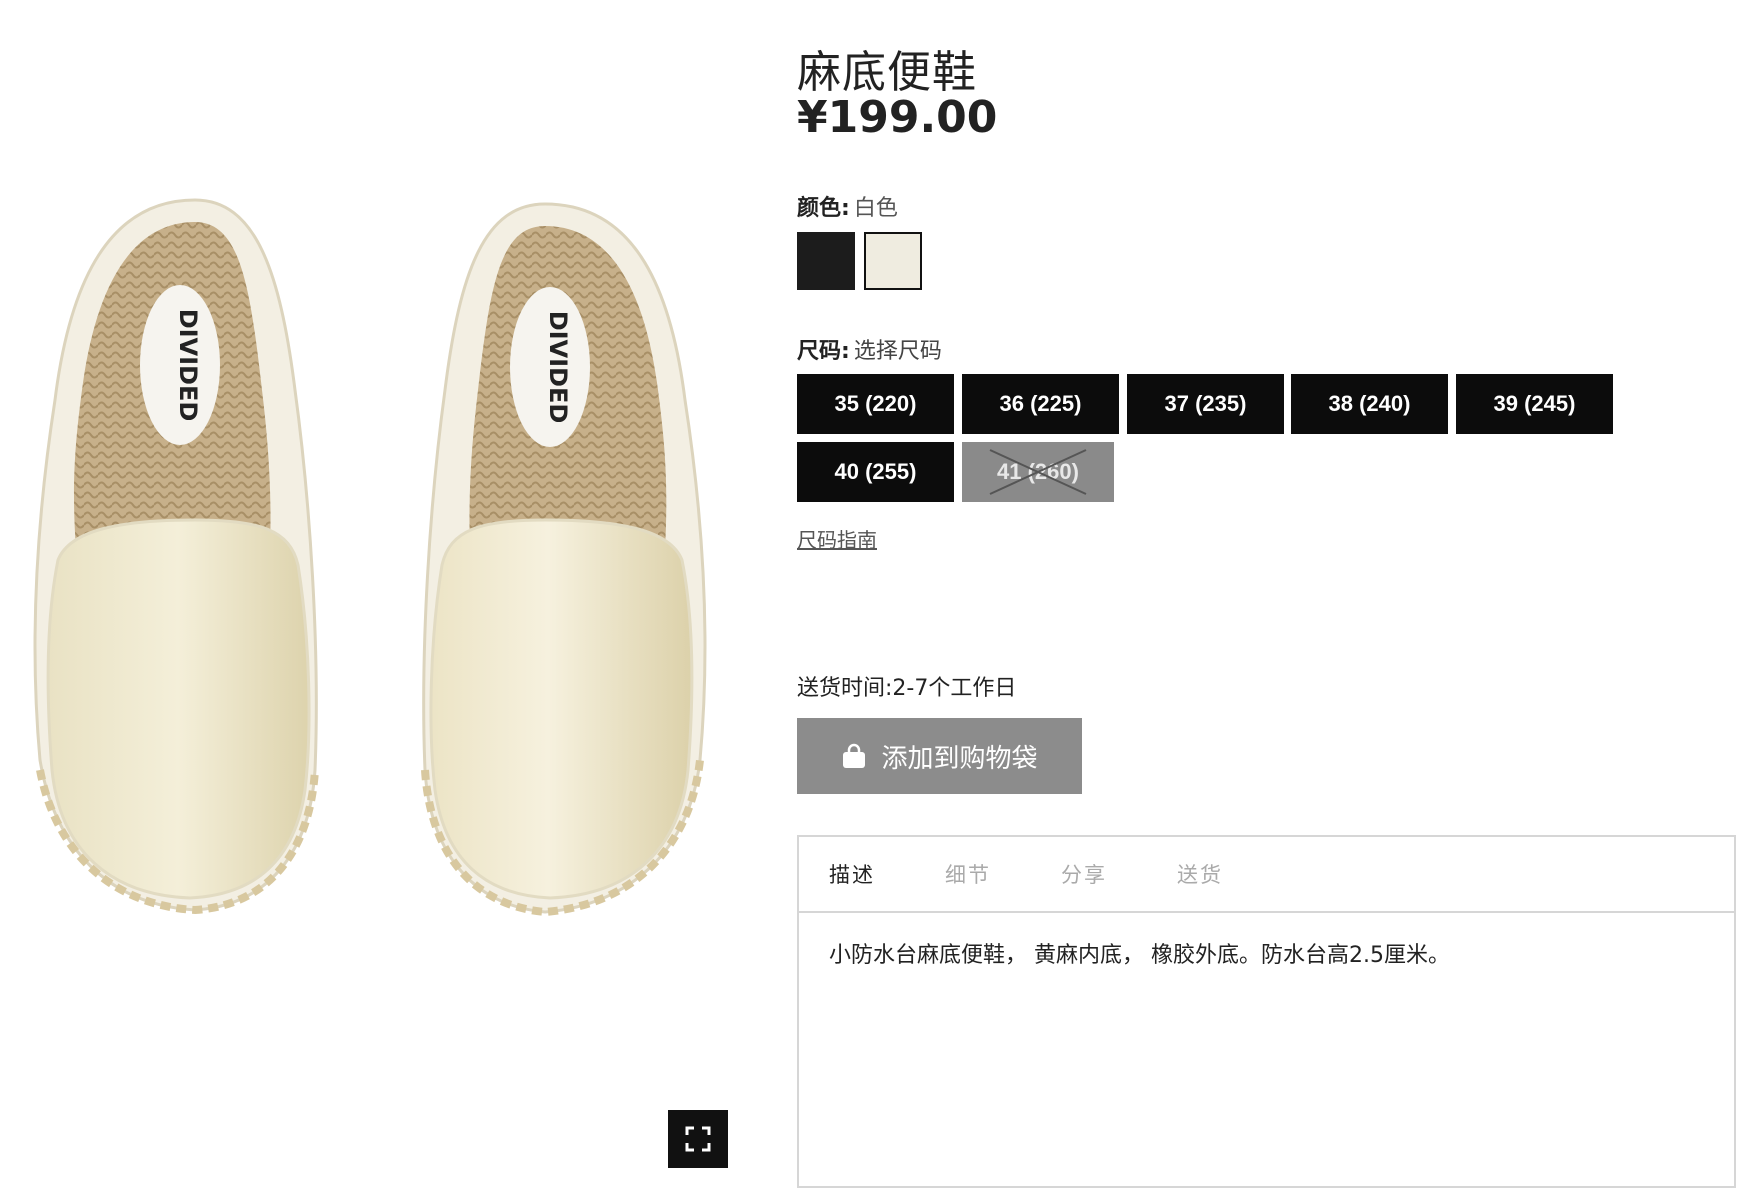 The image size is (1762, 1194). What do you see at coordinates (564, 559) in the screenshot?
I see `right-shoe: DIVIDED` at bounding box center [564, 559].